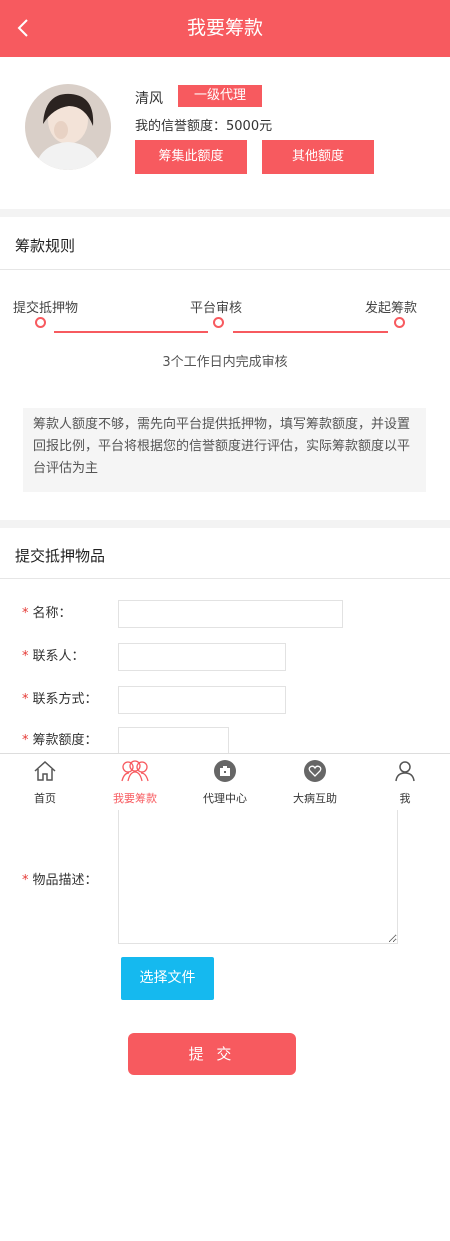 The image size is (450, 1241). What do you see at coordinates (60, 556) in the screenshot?
I see `collateral-form-title: 提交抵押物品` at bounding box center [60, 556].